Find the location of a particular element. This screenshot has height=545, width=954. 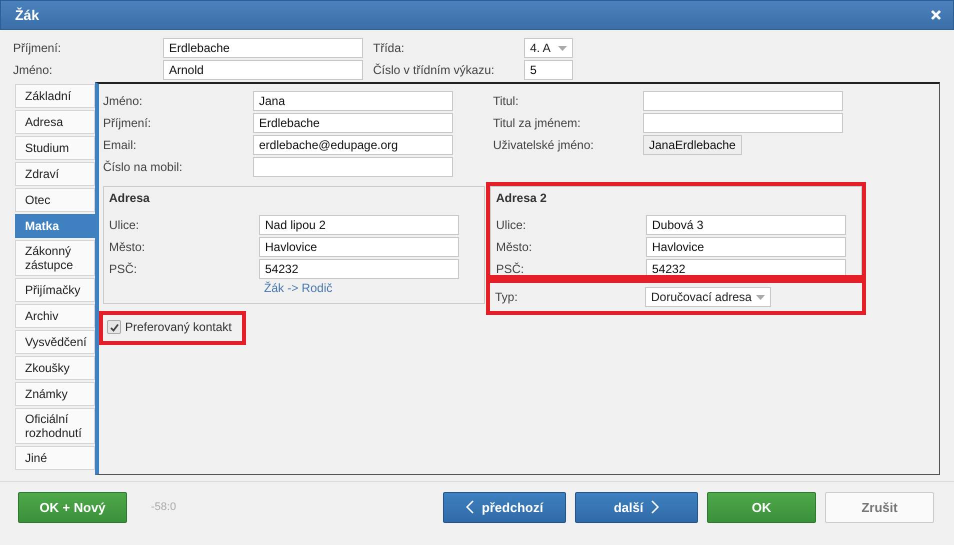

checkbox-label: Preferovaný kontakt is located at coordinates (178, 327).